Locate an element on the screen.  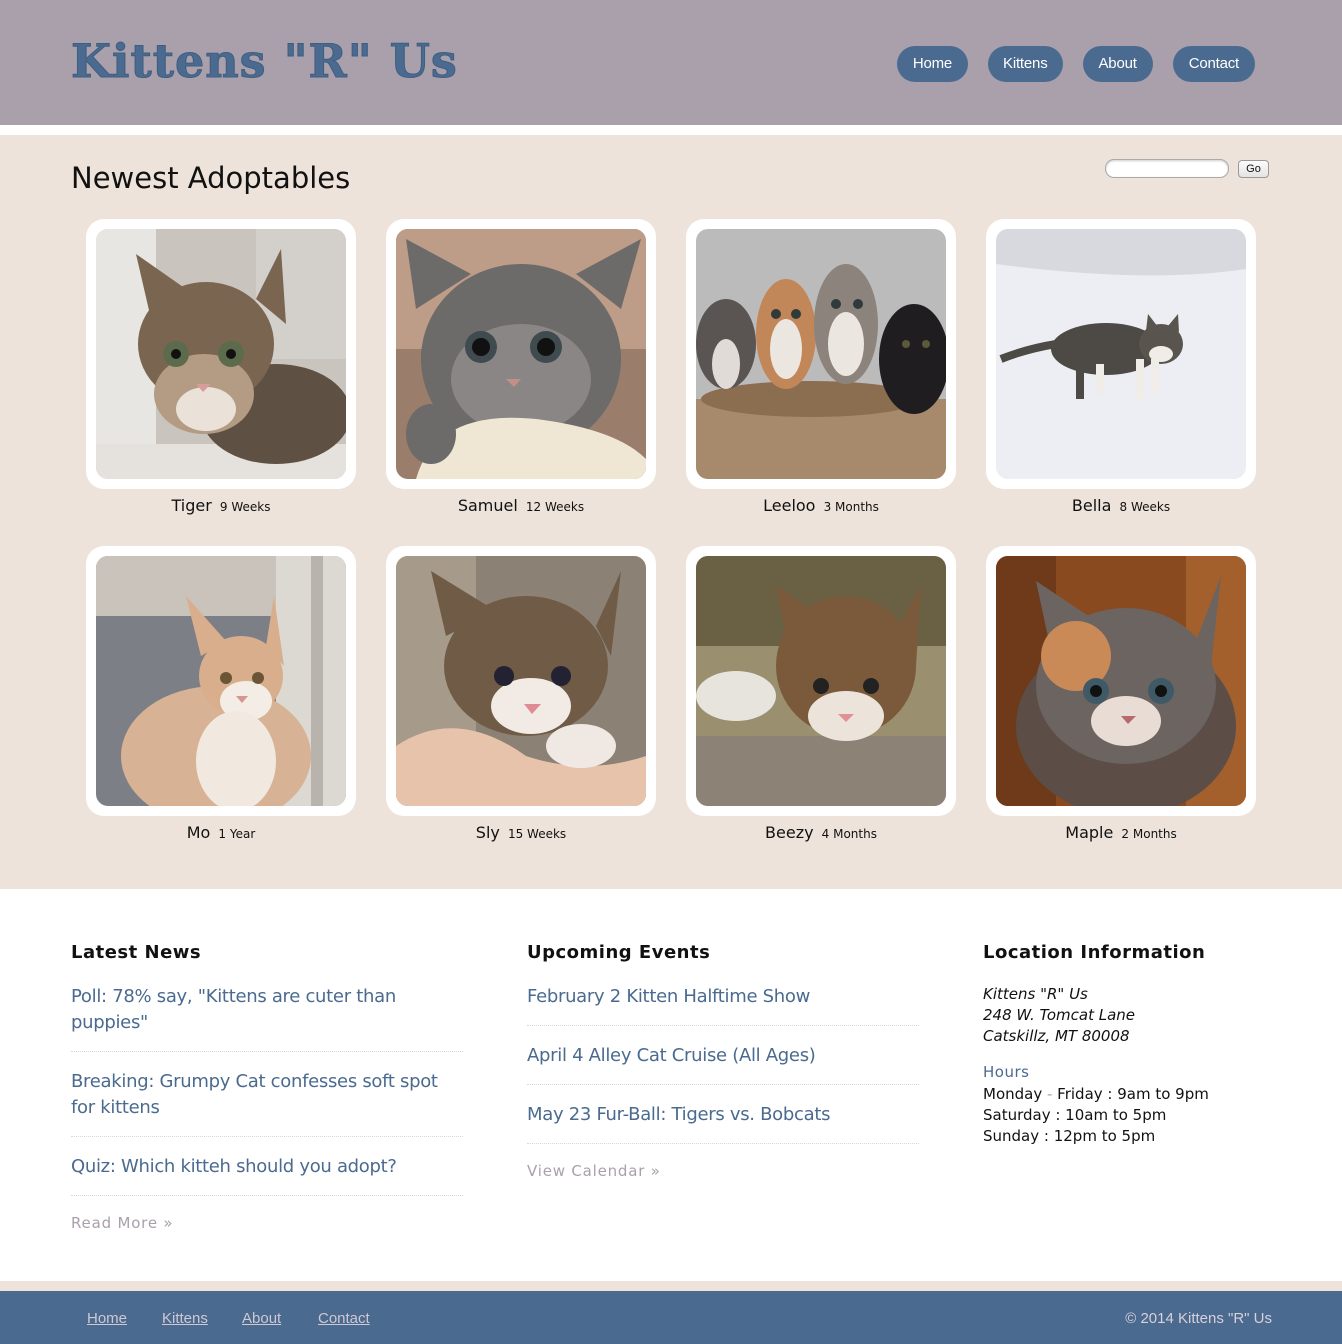
read-more-link: Read More » is located at coordinates (122, 1223).